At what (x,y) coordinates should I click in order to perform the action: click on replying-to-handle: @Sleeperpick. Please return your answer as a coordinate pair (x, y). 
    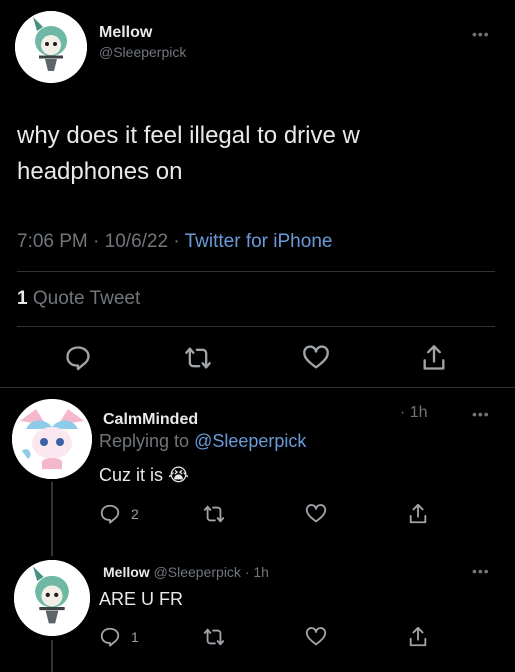
    Looking at the image, I should click on (250, 441).